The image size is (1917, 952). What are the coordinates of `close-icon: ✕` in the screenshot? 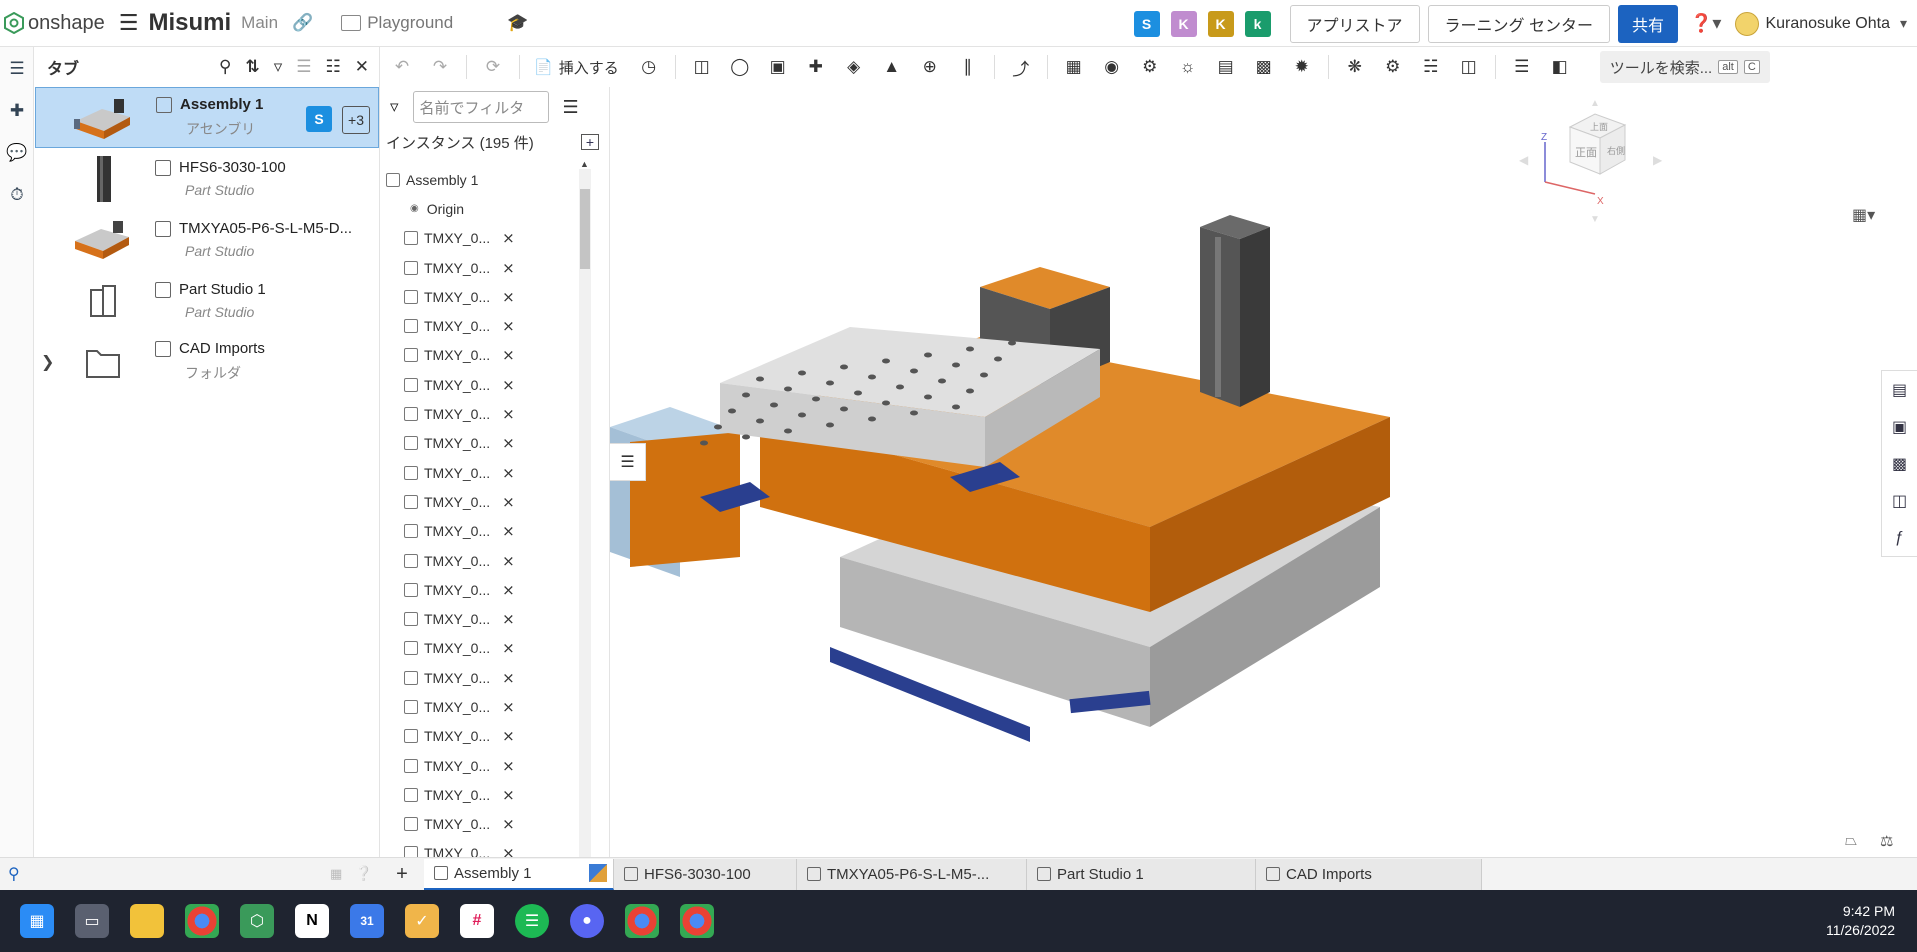 It's located at (362, 67).